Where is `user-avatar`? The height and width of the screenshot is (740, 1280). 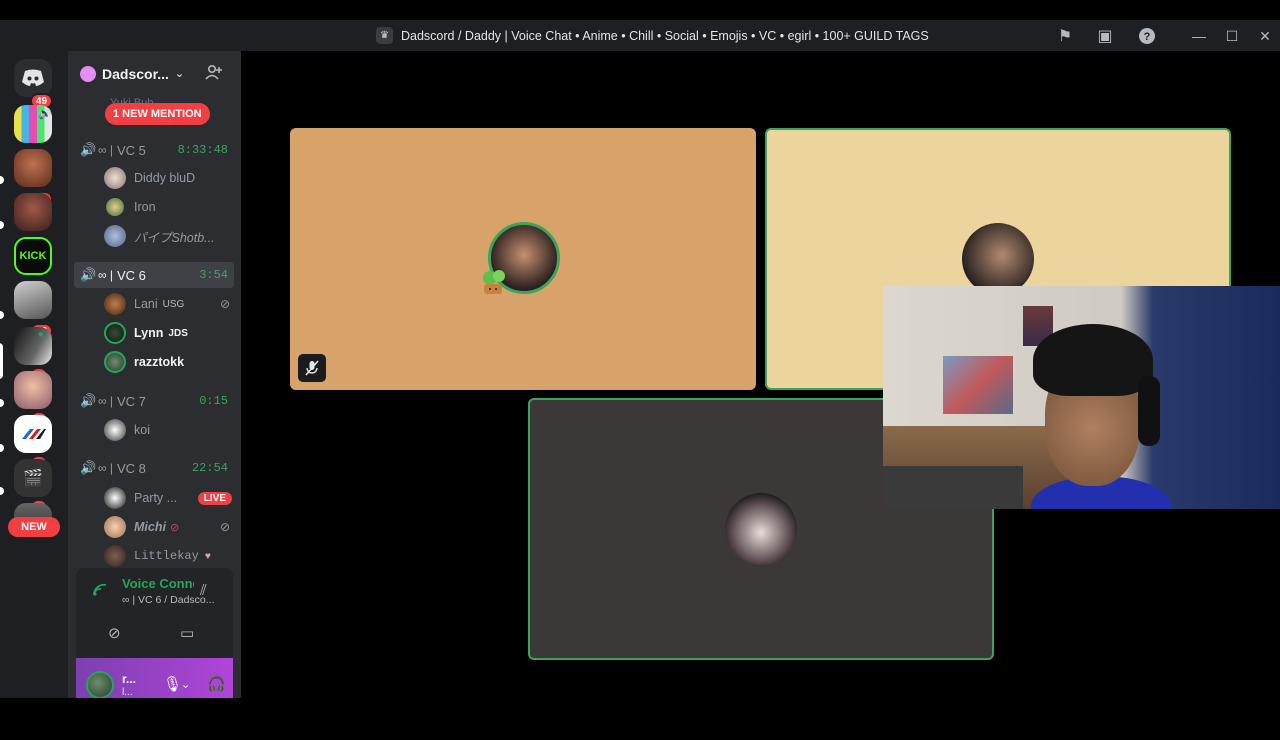
user-avatar is located at coordinates (100, 684).